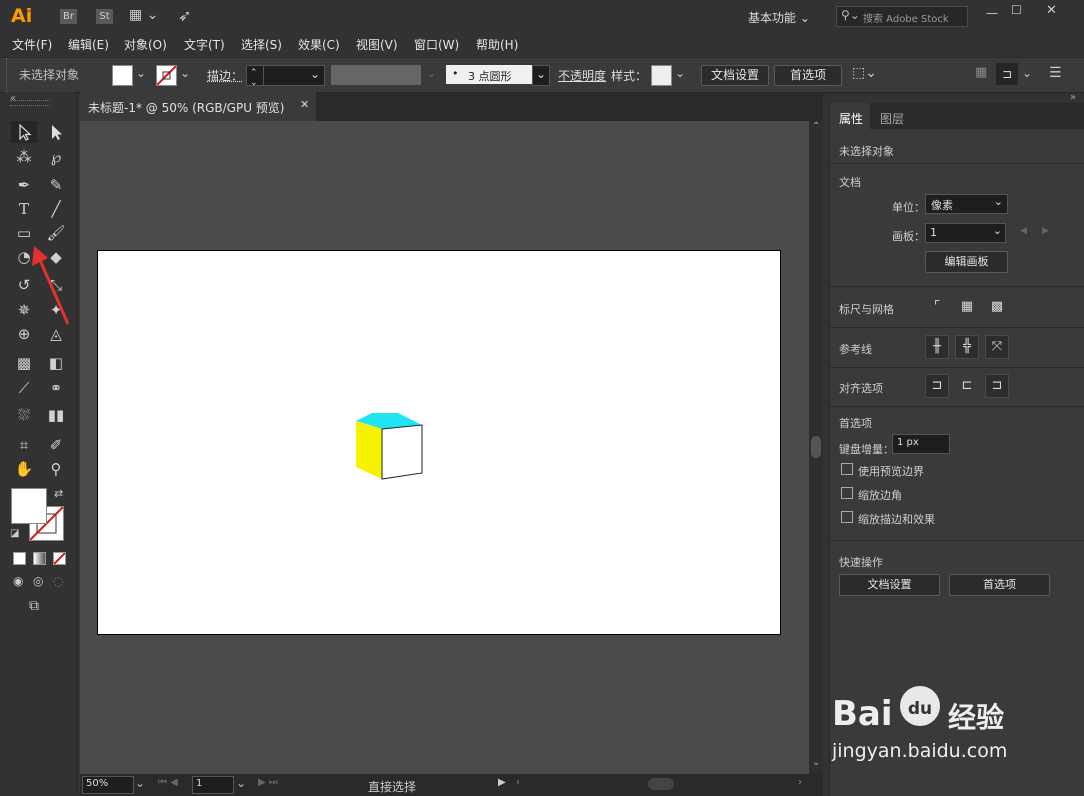  What do you see at coordinates (204, 44) in the screenshot?
I see `menu-type: 文字(T)` at bounding box center [204, 44].